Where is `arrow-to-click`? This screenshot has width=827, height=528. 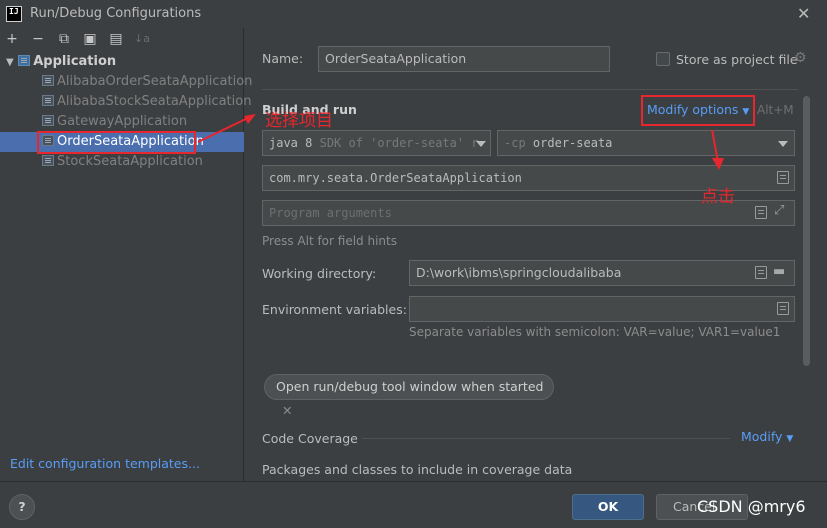 arrow-to-click is located at coordinates (715, 146).